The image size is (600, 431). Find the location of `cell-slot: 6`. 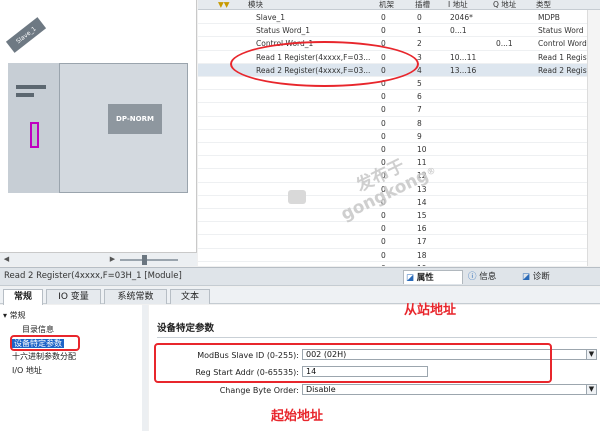

cell-slot: 6 is located at coordinates (419, 97).